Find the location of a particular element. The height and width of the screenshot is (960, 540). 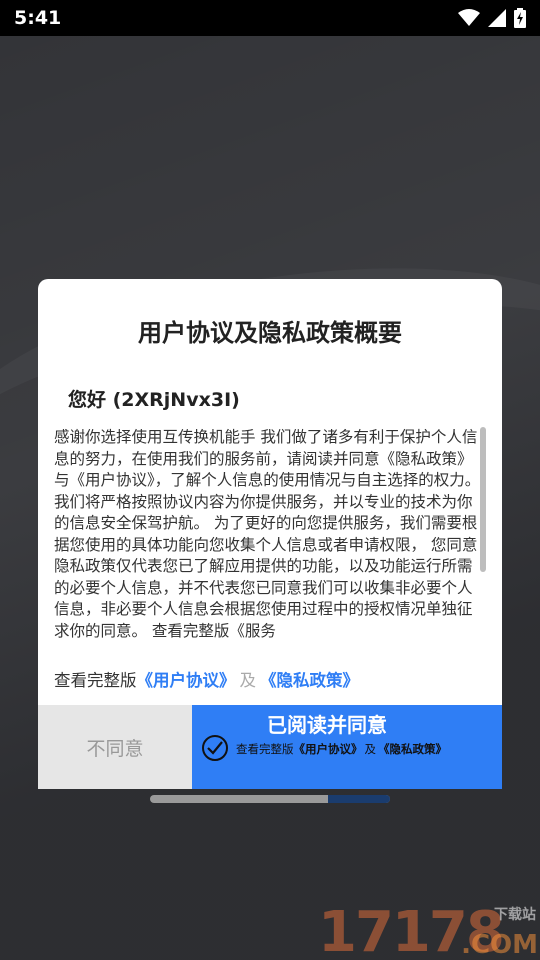

agree-checkbox is located at coordinates (215, 748).